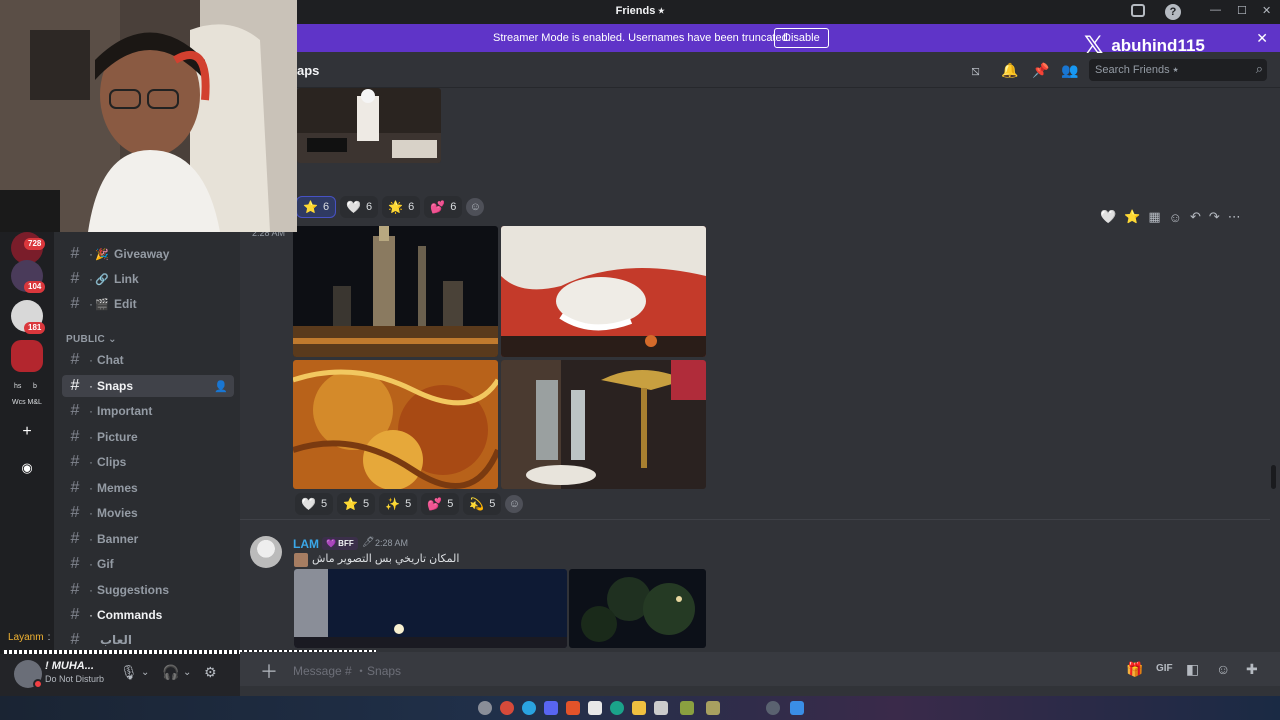 The width and height of the screenshot is (1280, 720). What do you see at coordinates (440, 504) in the screenshot?
I see `reaction: 💕 5` at bounding box center [440, 504].